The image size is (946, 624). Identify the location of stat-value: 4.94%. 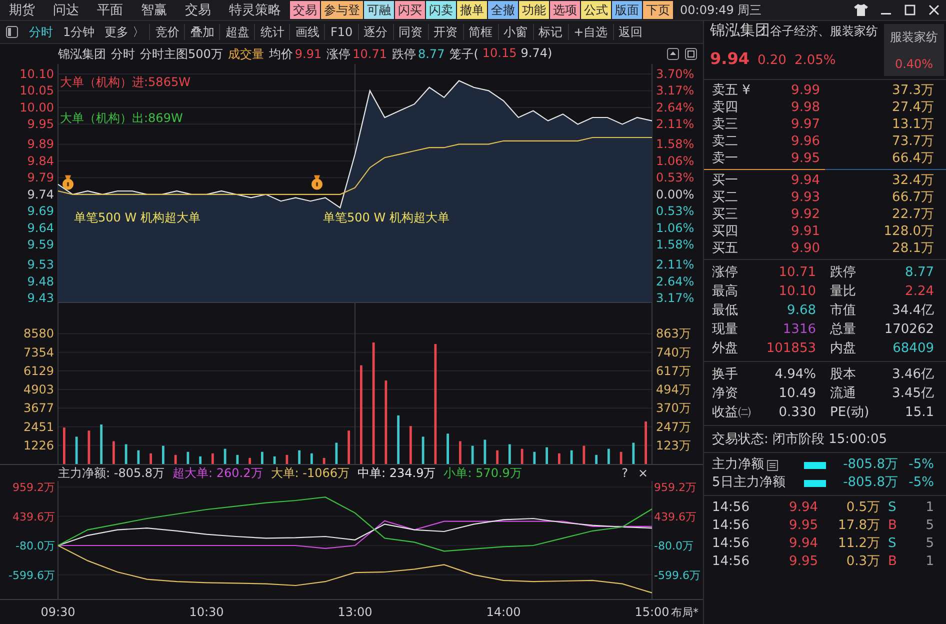
(795, 375).